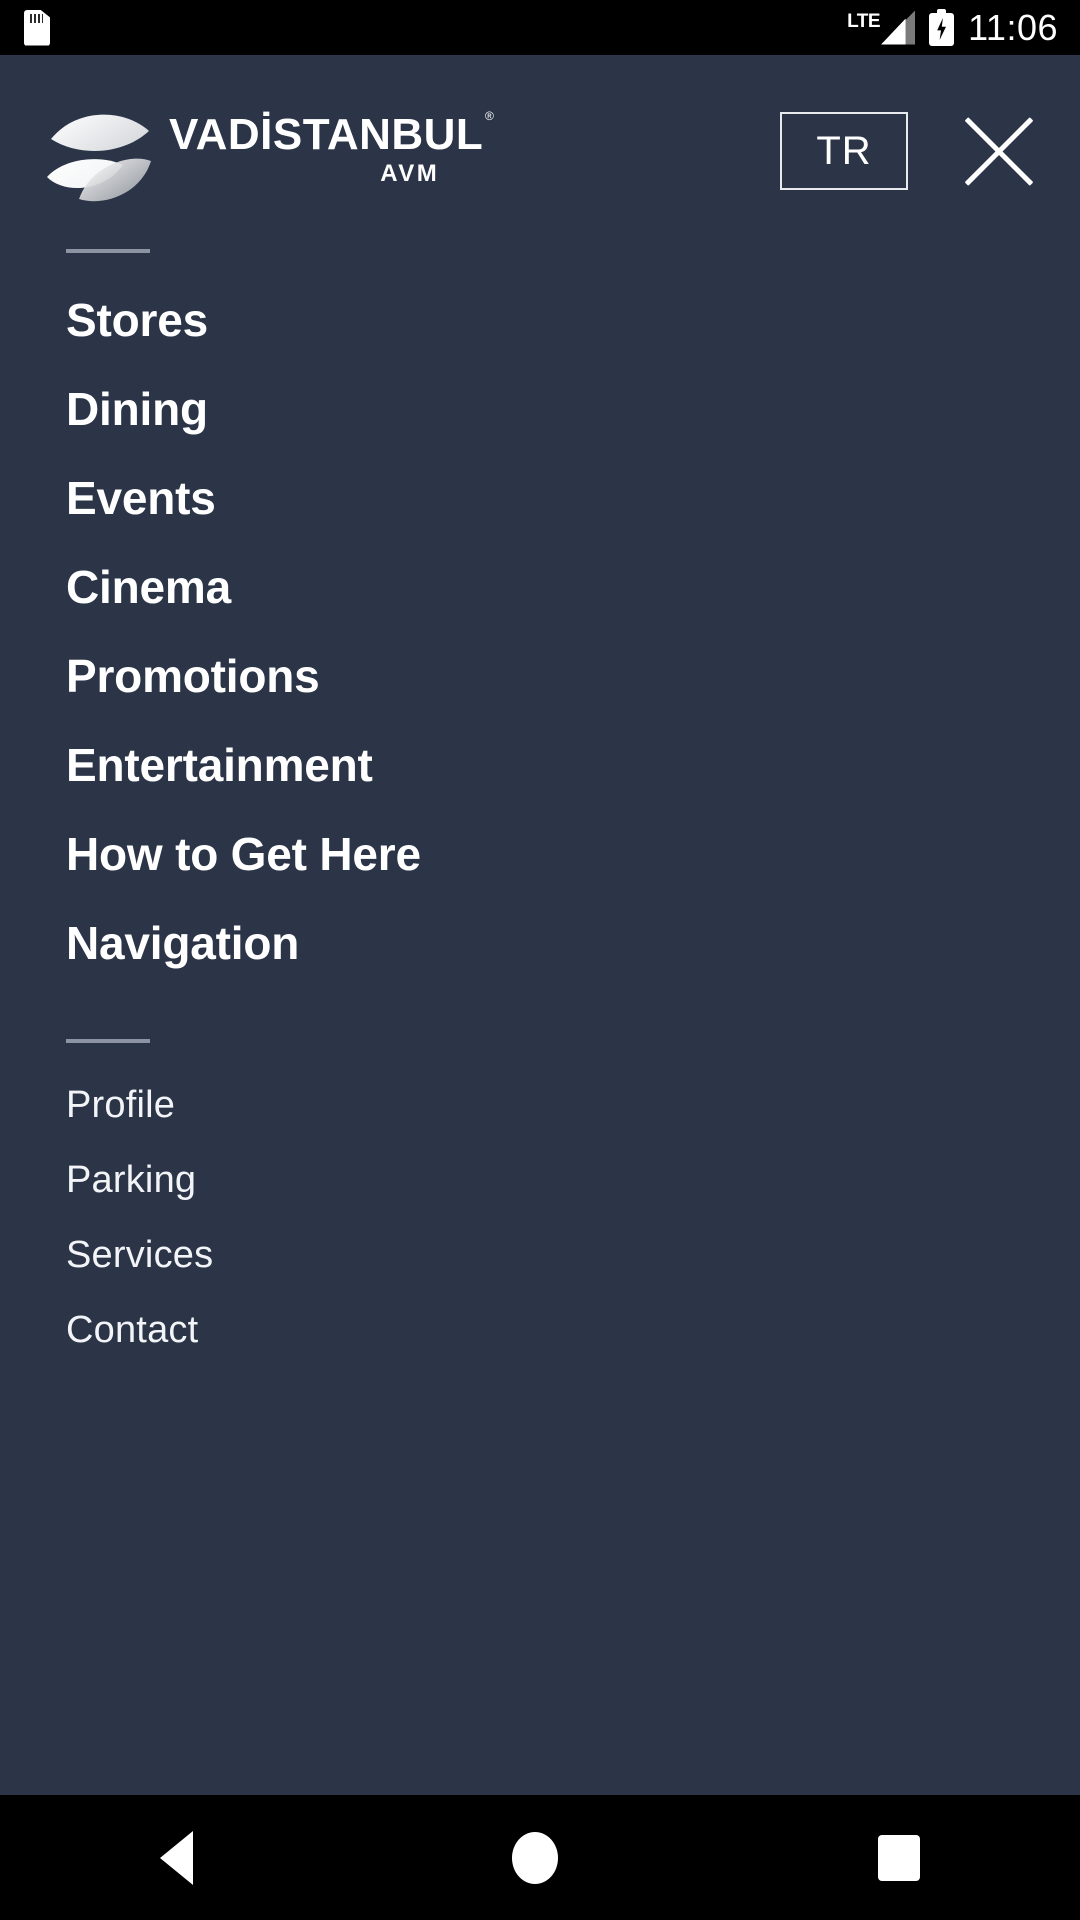 The image size is (1080, 1920). I want to click on menu-item-promotions: Promotions, so click(573, 675).